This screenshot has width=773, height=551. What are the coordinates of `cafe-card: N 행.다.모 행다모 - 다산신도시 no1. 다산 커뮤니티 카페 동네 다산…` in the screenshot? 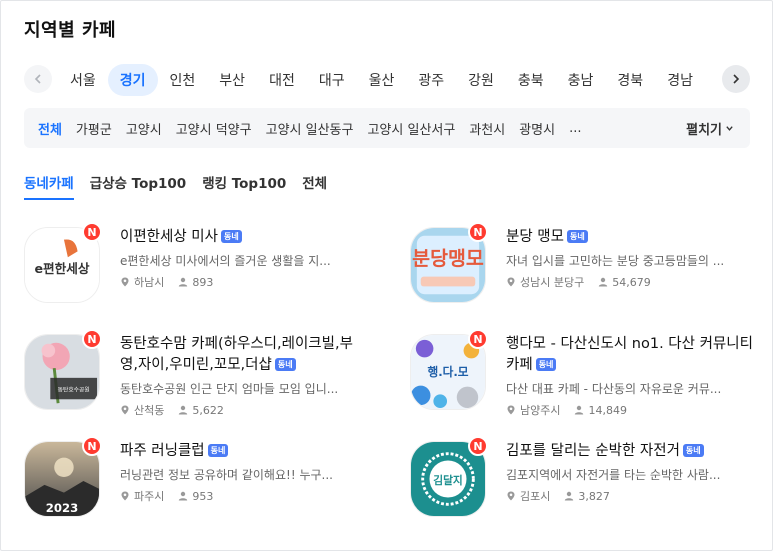 It's located at (582, 373).